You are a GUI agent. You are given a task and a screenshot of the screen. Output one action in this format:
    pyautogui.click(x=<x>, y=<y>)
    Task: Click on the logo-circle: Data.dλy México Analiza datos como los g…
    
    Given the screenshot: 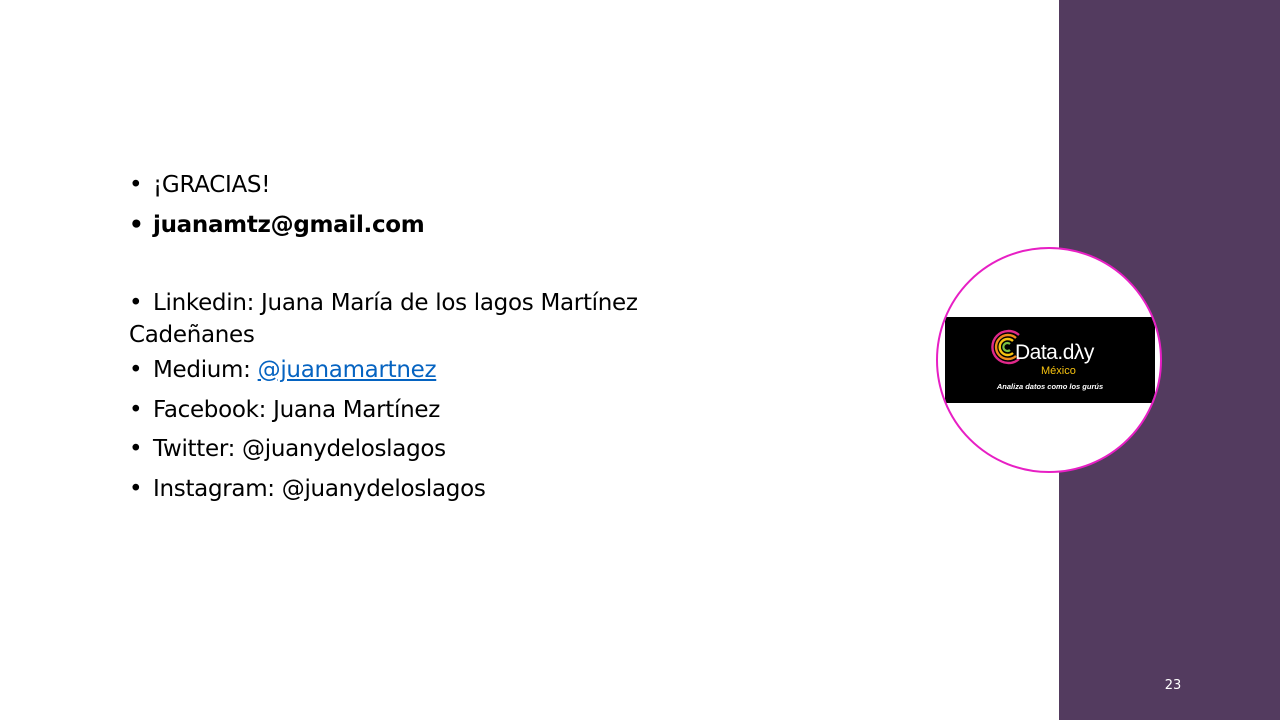 What is the action you would take?
    pyautogui.click(x=1049, y=360)
    